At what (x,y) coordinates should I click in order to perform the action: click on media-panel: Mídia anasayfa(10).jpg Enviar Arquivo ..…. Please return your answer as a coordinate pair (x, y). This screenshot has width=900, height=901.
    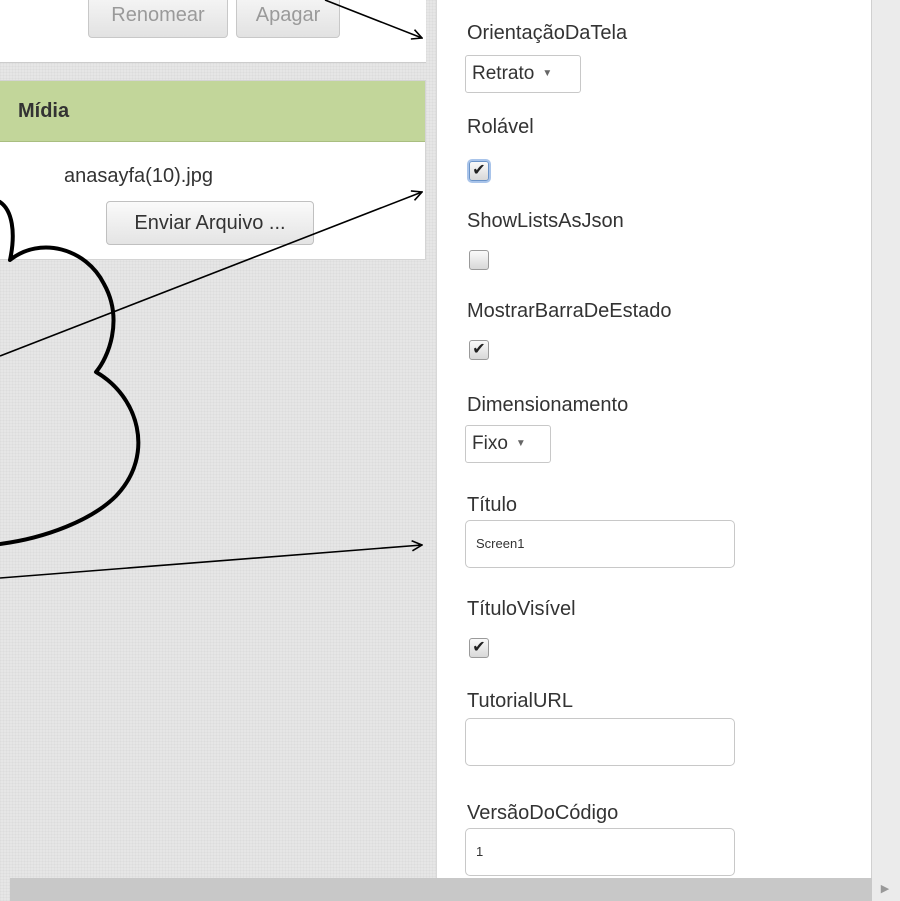
    Looking at the image, I should click on (213, 170).